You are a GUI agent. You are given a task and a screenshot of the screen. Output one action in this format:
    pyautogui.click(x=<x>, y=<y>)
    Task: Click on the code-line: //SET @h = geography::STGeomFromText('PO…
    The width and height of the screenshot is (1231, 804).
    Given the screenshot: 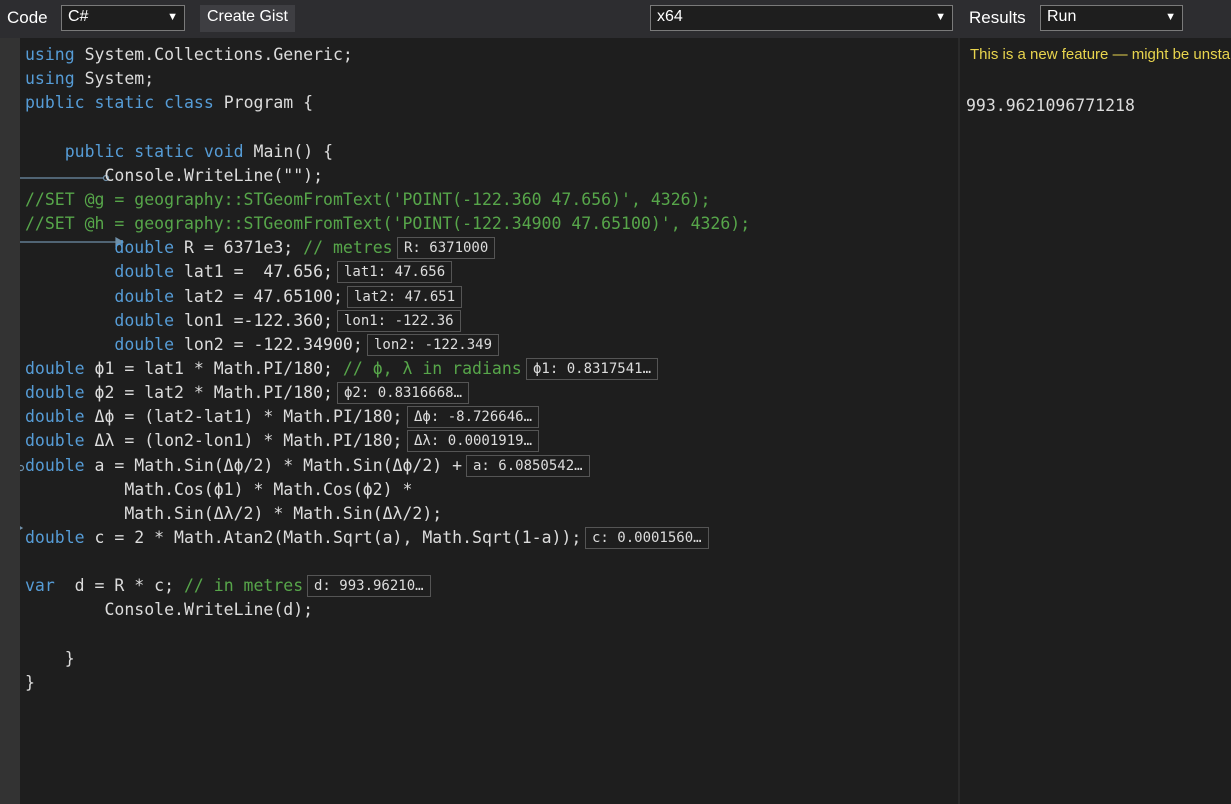 What is the action you would take?
    pyautogui.click(x=387, y=224)
    